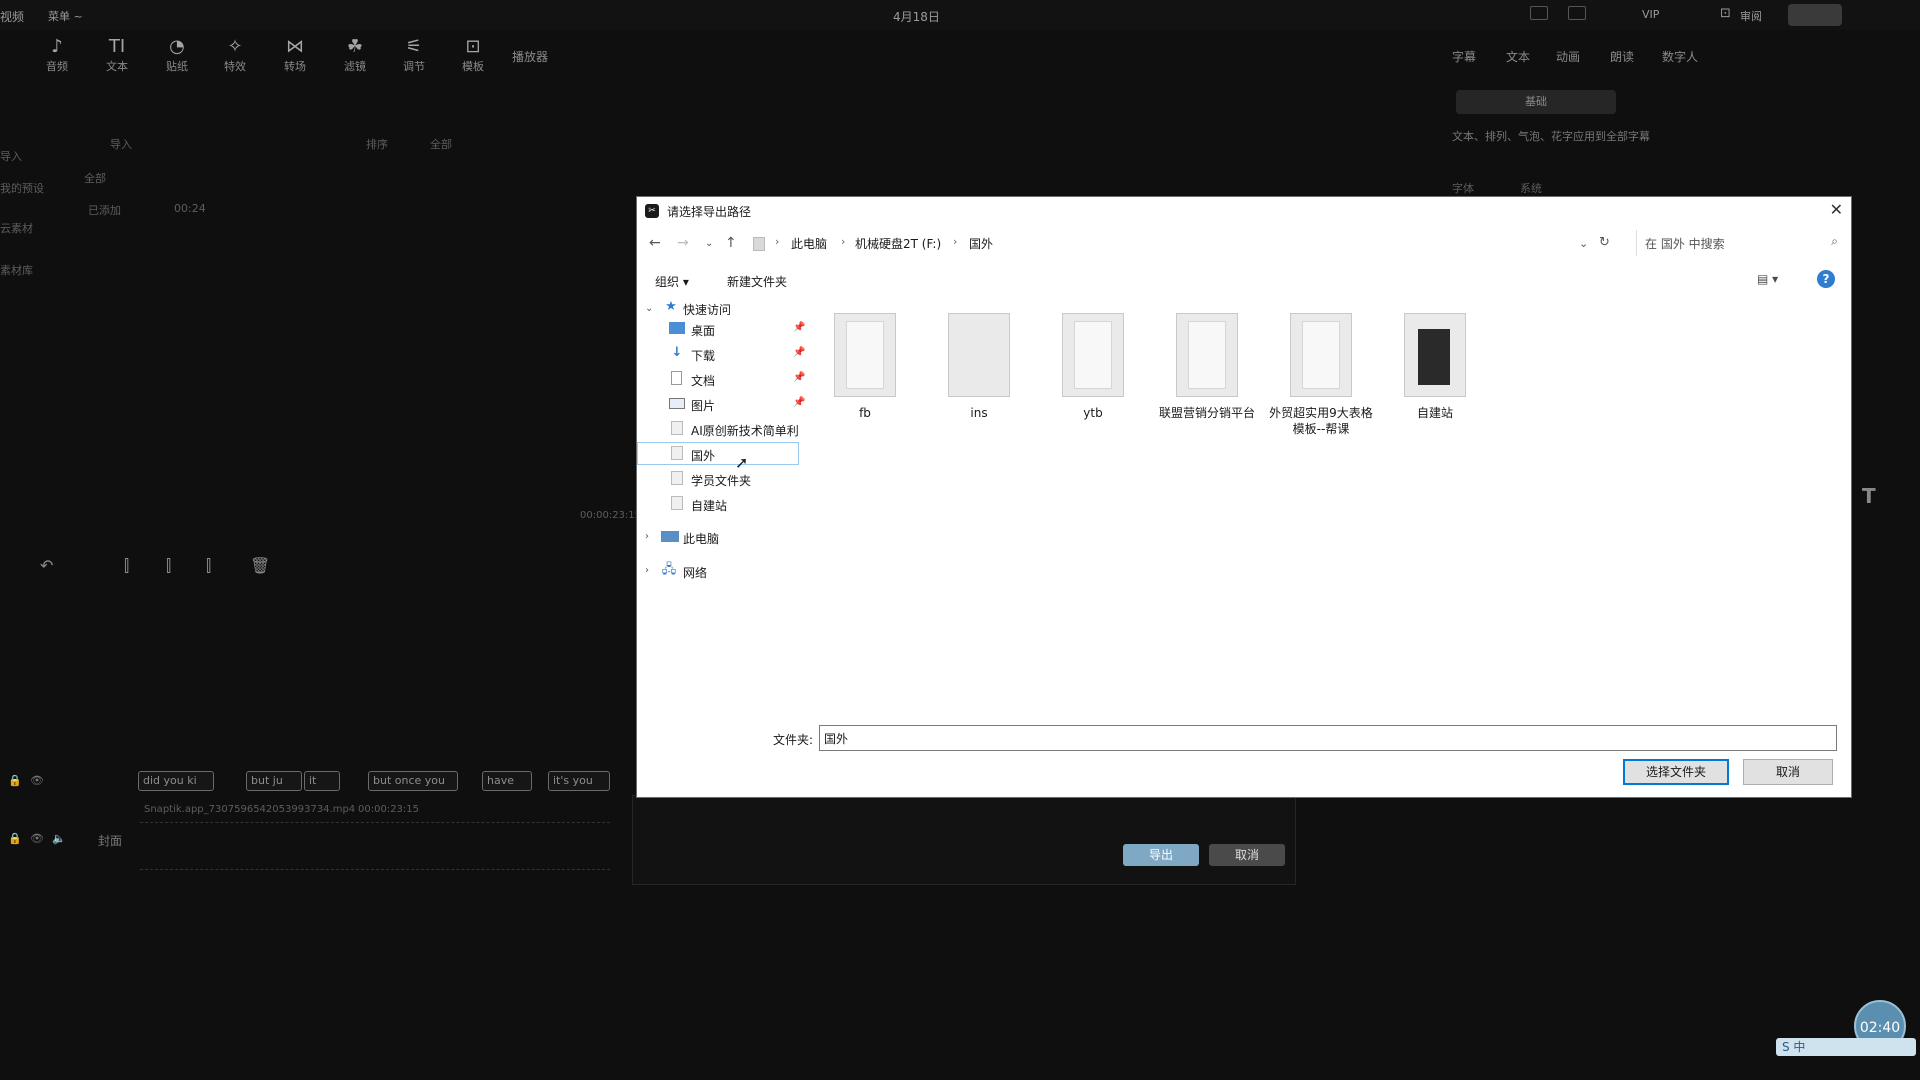 The width and height of the screenshot is (1920, 1080). Describe the element at coordinates (898, 243) in the screenshot. I see `breadcrumb-drive: 机械硬盘2T (F:)` at that location.